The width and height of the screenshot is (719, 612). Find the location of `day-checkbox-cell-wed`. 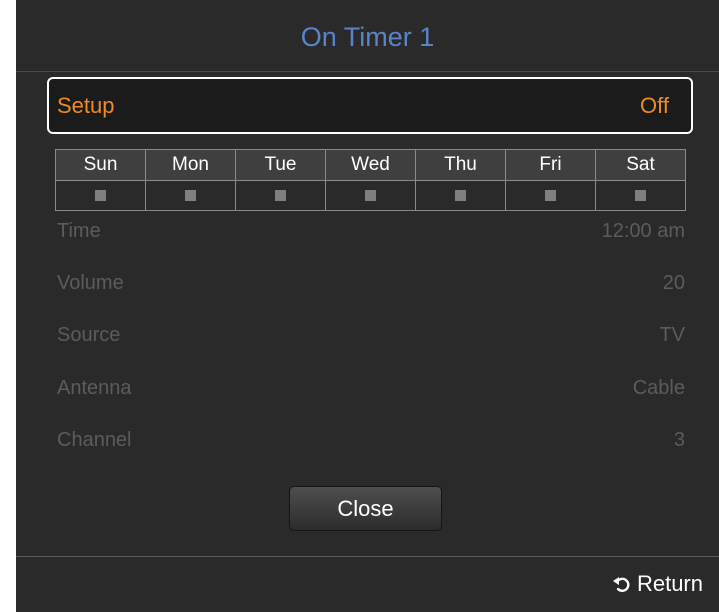

day-checkbox-cell-wed is located at coordinates (370, 195).